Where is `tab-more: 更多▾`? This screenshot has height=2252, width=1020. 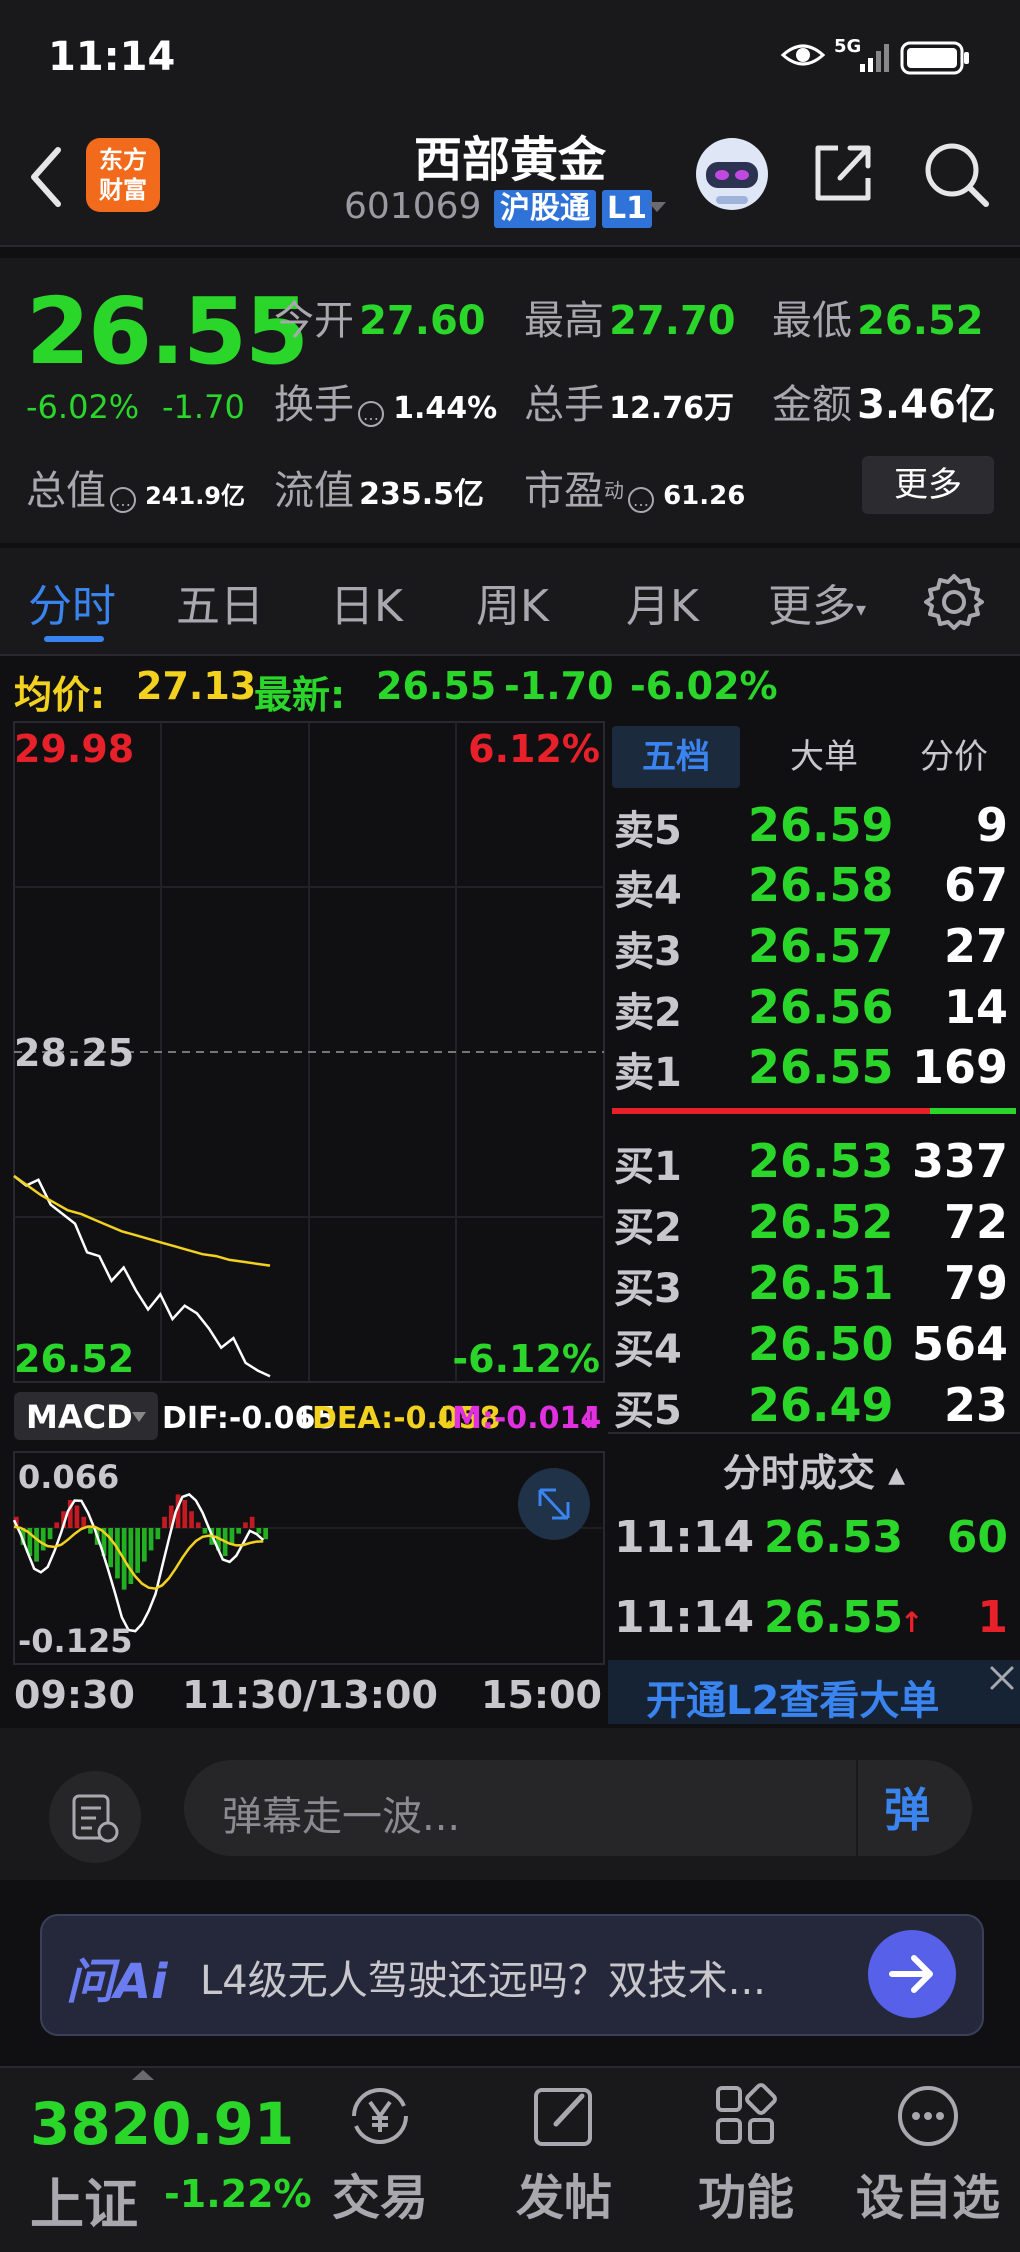
tab-more: 更多▾ is located at coordinates (817, 602).